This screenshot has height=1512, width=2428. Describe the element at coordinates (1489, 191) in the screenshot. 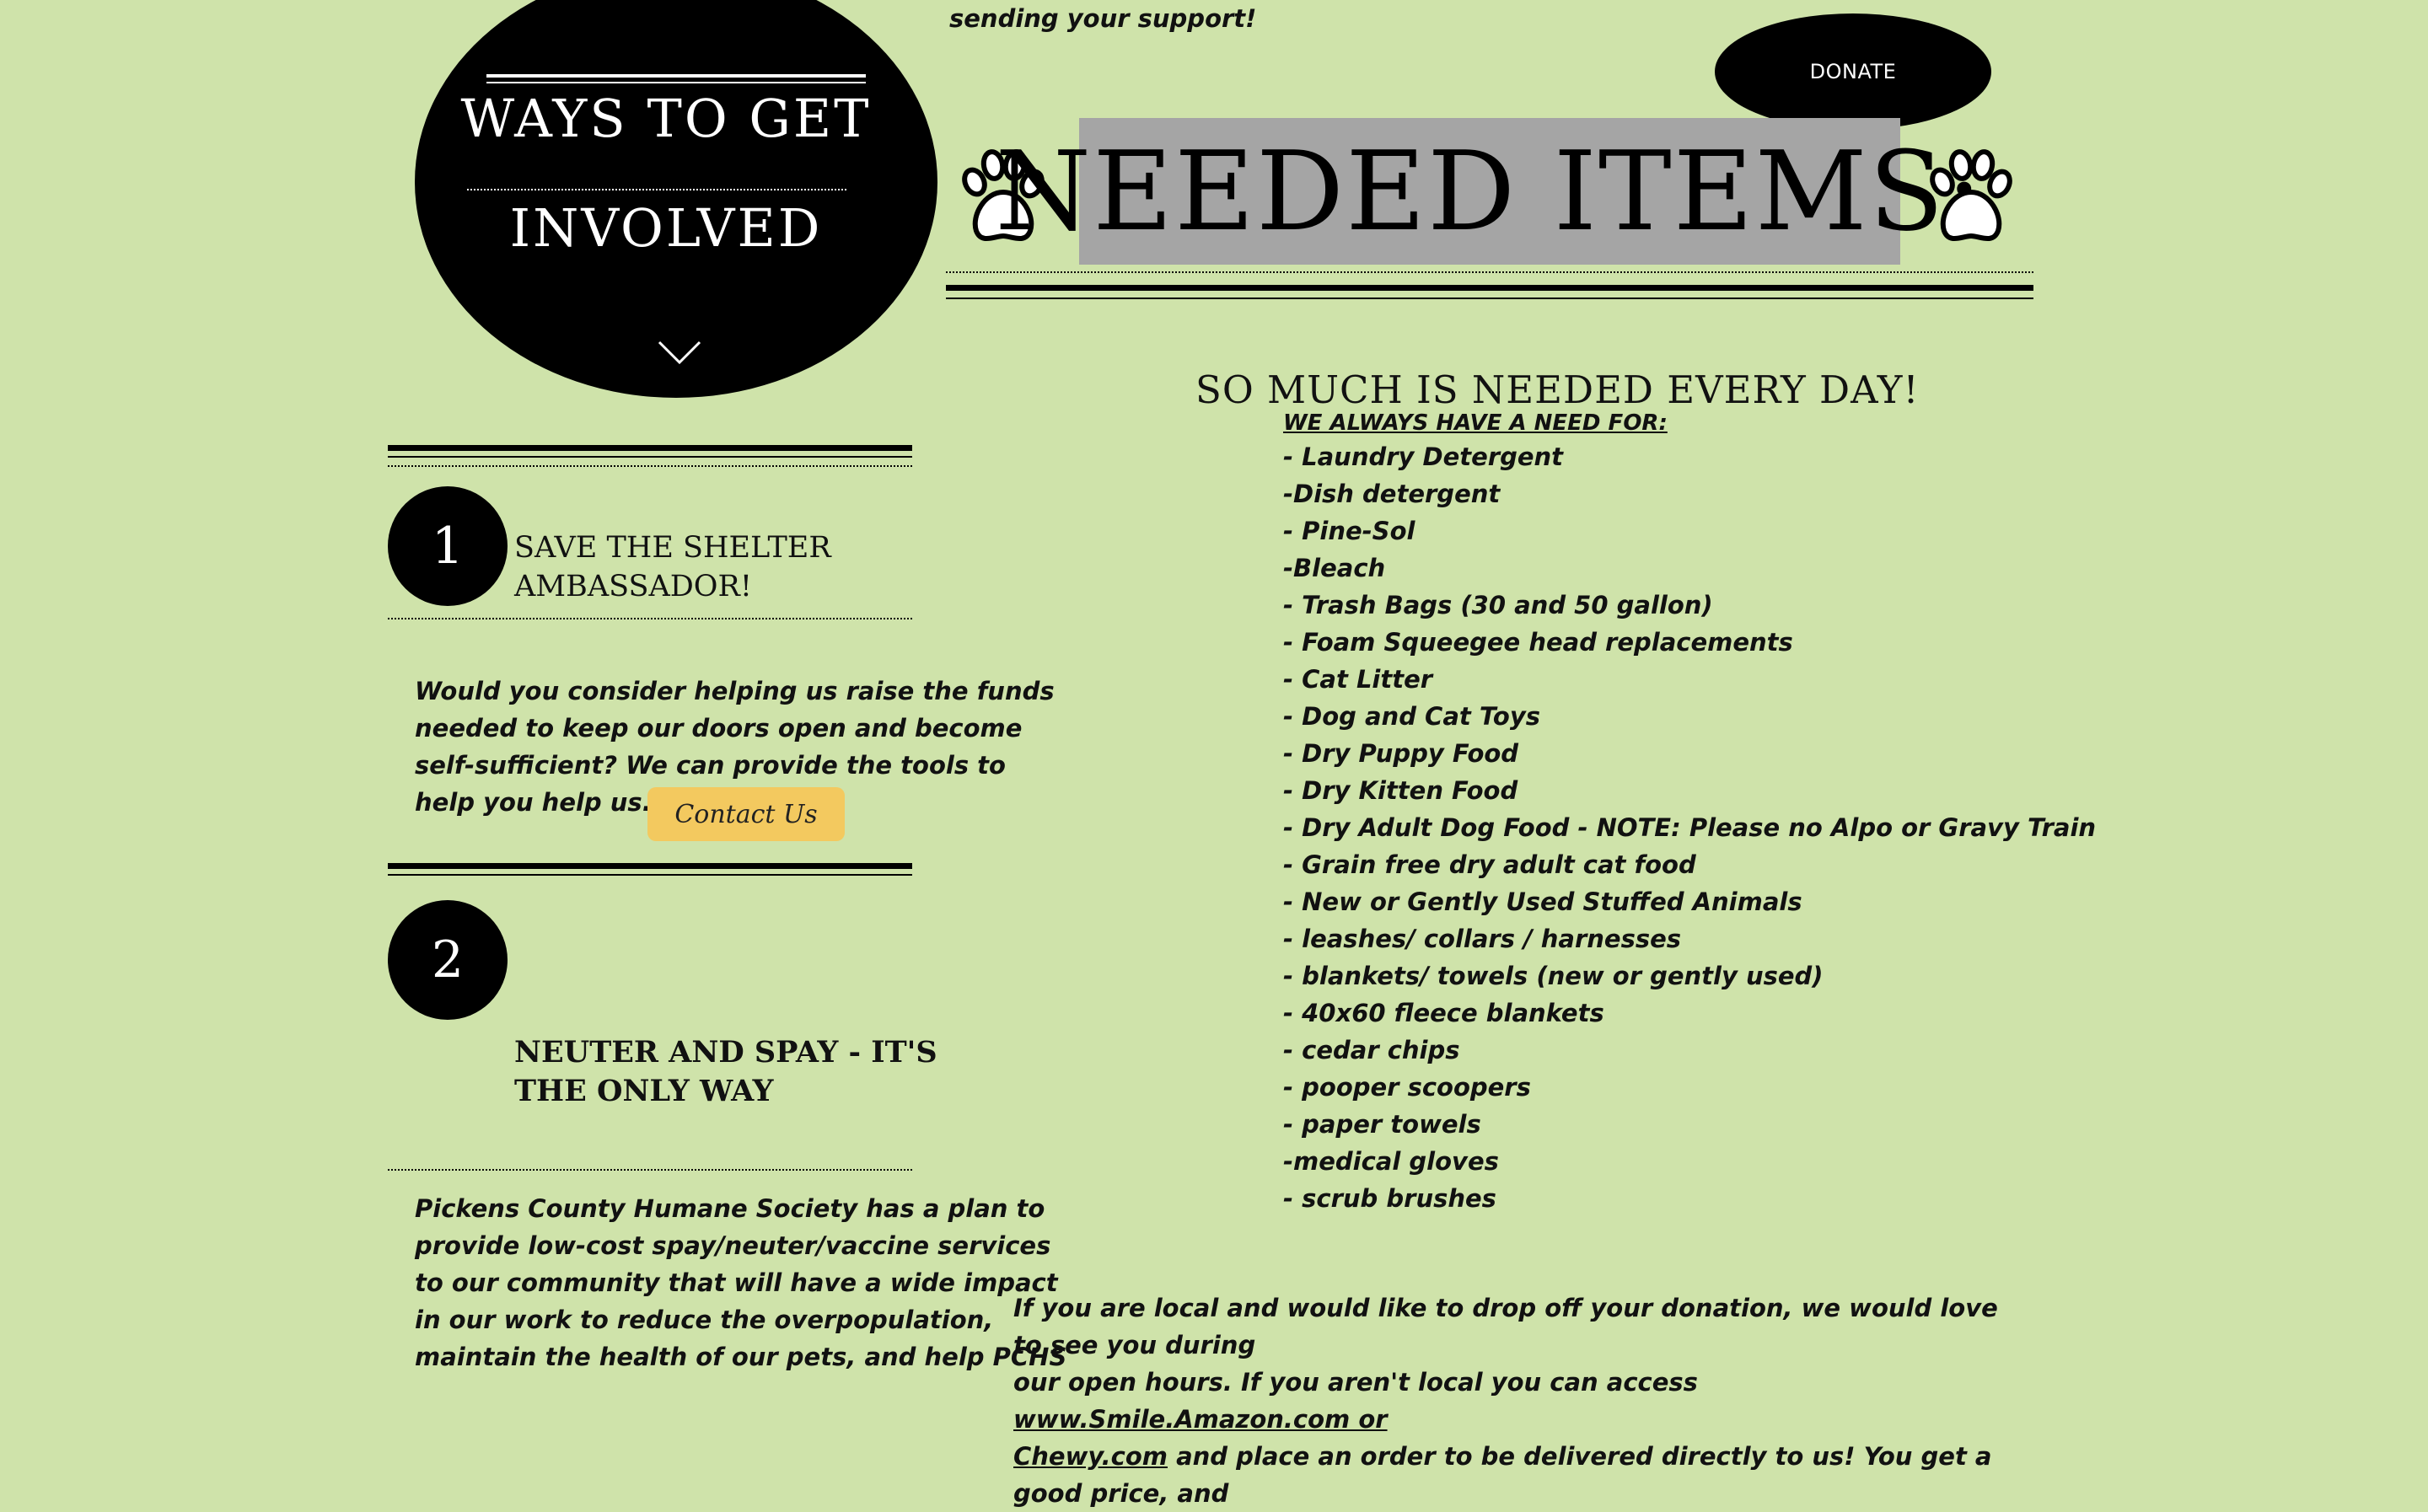

I see `needed-items-title: NEEDED ITEMS:` at that location.